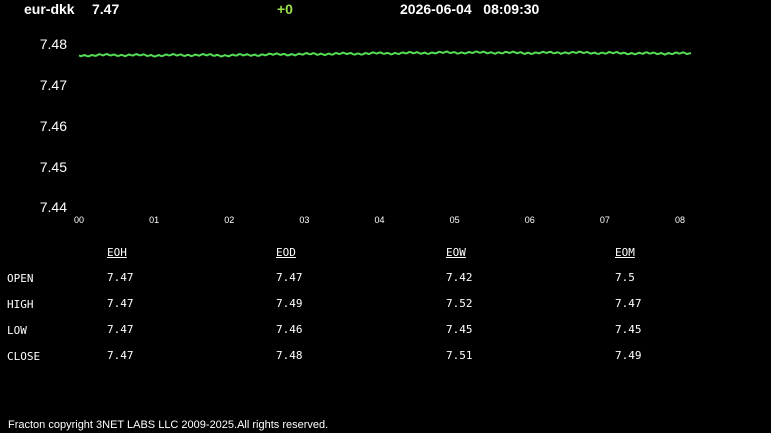 The height and width of the screenshot is (433, 771). I want to click on column-header-eom: EOM, so click(625, 252).